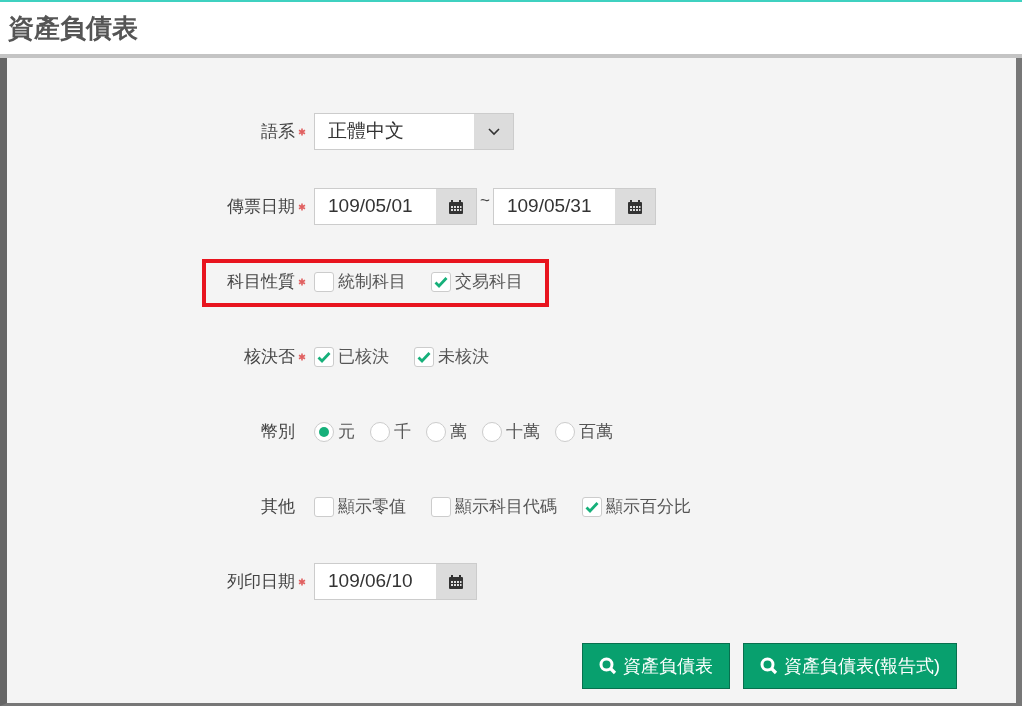 This screenshot has height=706, width=1022. What do you see at coordinates (506, 506) in the screenshot?
I see `checkbox-label: 顯示科目代碼` at bounding box center [506, 506].